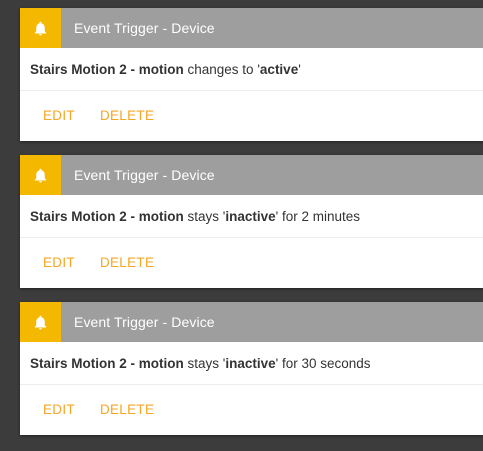 Image resolution: width=483 pixels, height=451 pixels. What do you see at coordinates (321, 216) in the screenshot?
I see `trigger-duration: for 2 minutes` at bounding box center [321, 216].